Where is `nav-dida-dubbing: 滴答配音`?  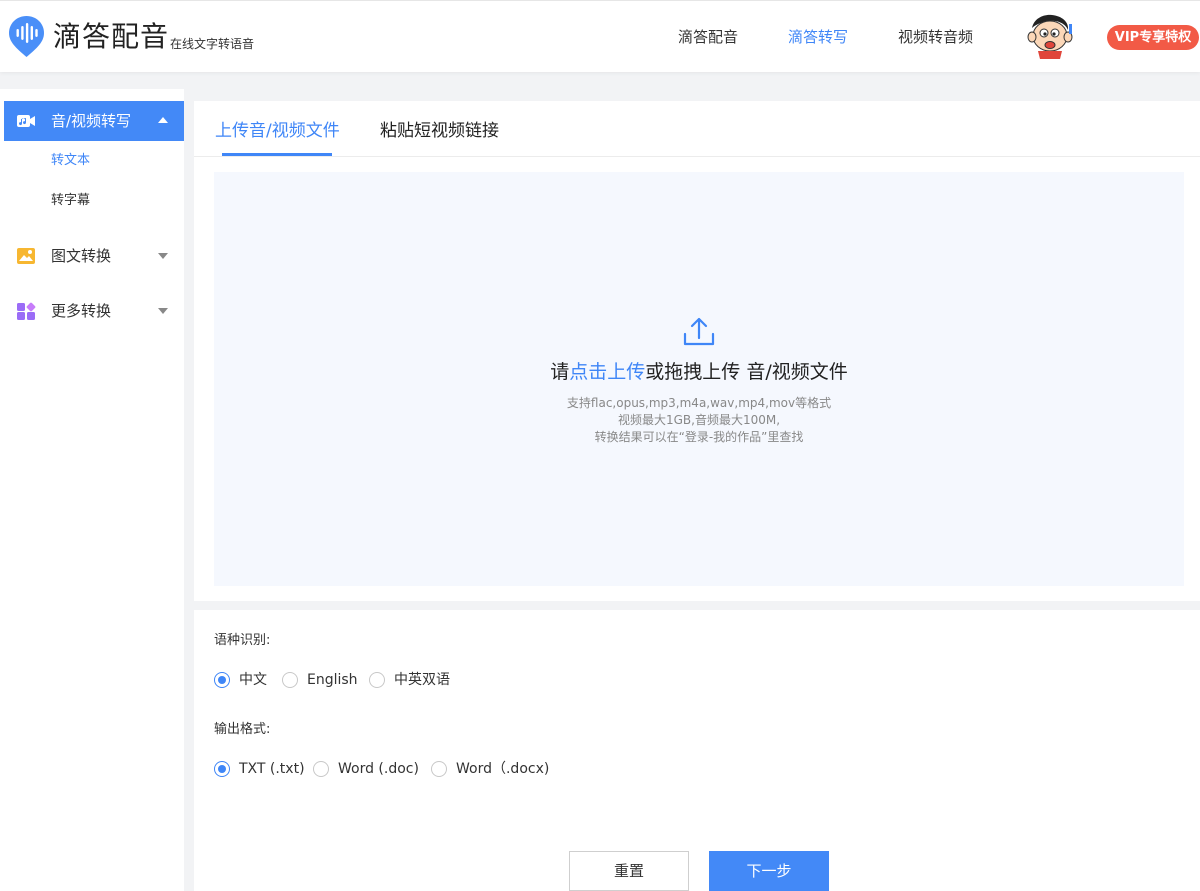 nav-dida-dubbing: 滴答配音 is located at coordinates (708, 37).